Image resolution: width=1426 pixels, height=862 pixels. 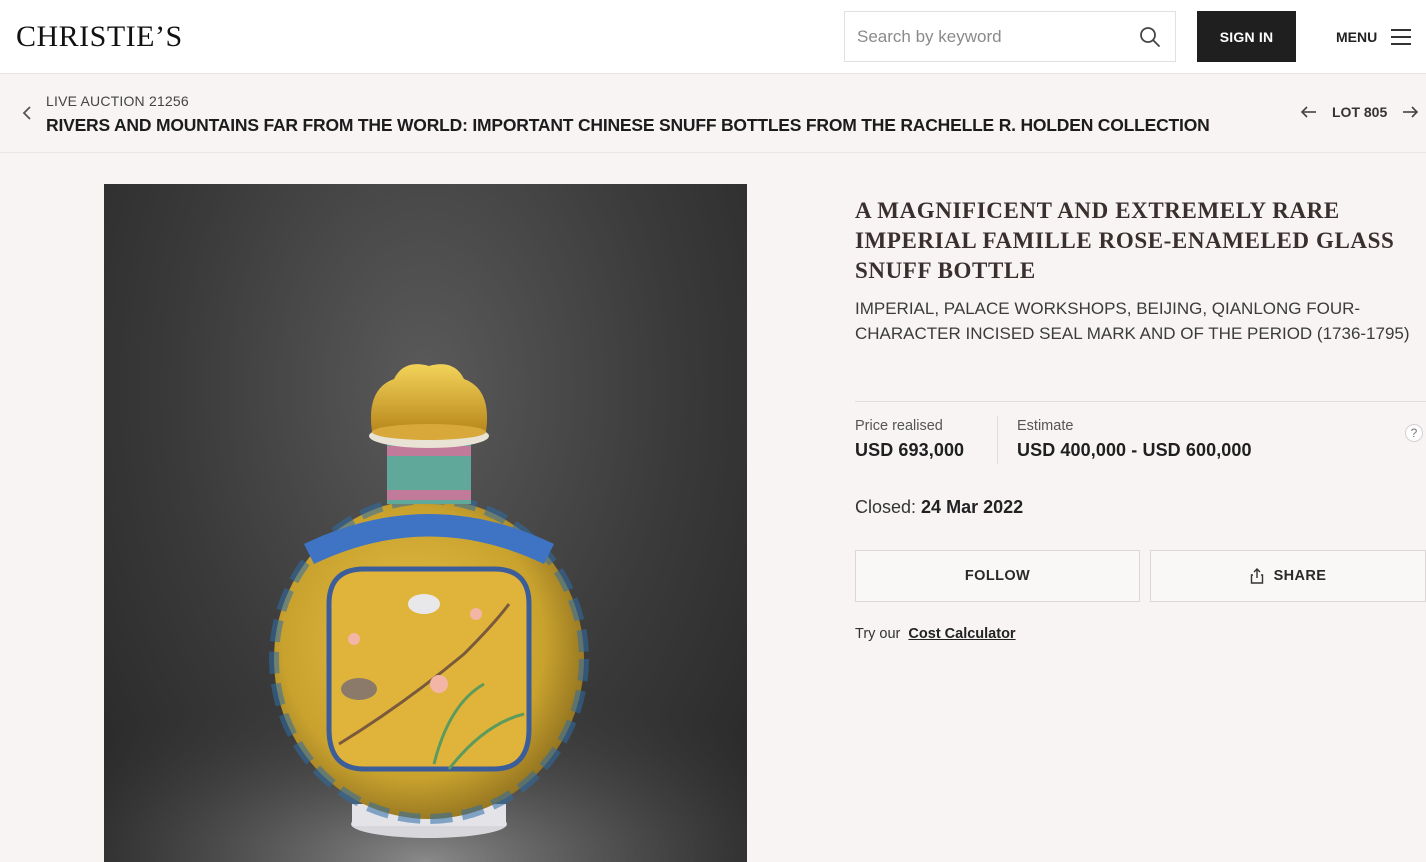 What do you see at coordinates (1134, 450) in the screenshot?
I see `estimate-value: USD 400,000 - USD 600,000` at bounding box center [1134, 450].